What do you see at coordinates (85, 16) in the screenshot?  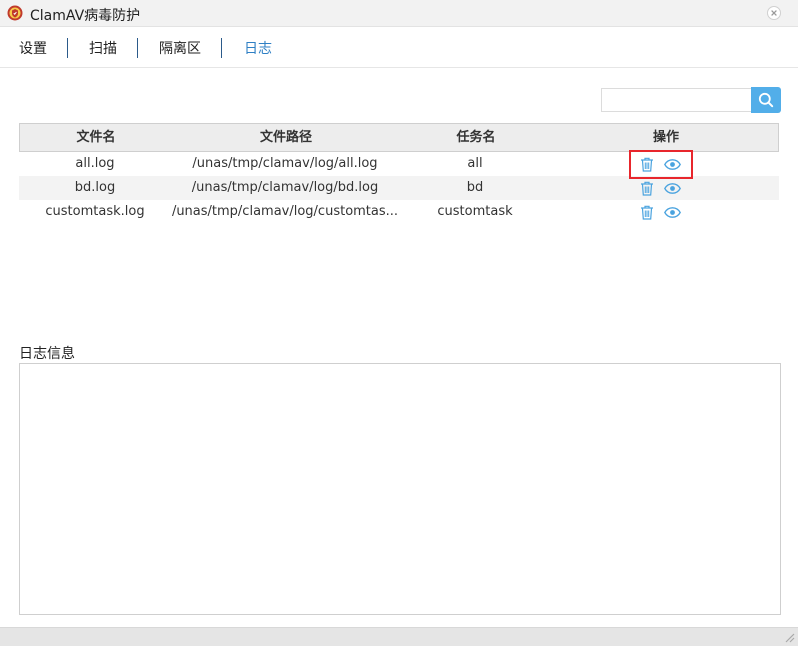 I see `window-title: ClamAV病毒防护` at bounding box center [85, 16].